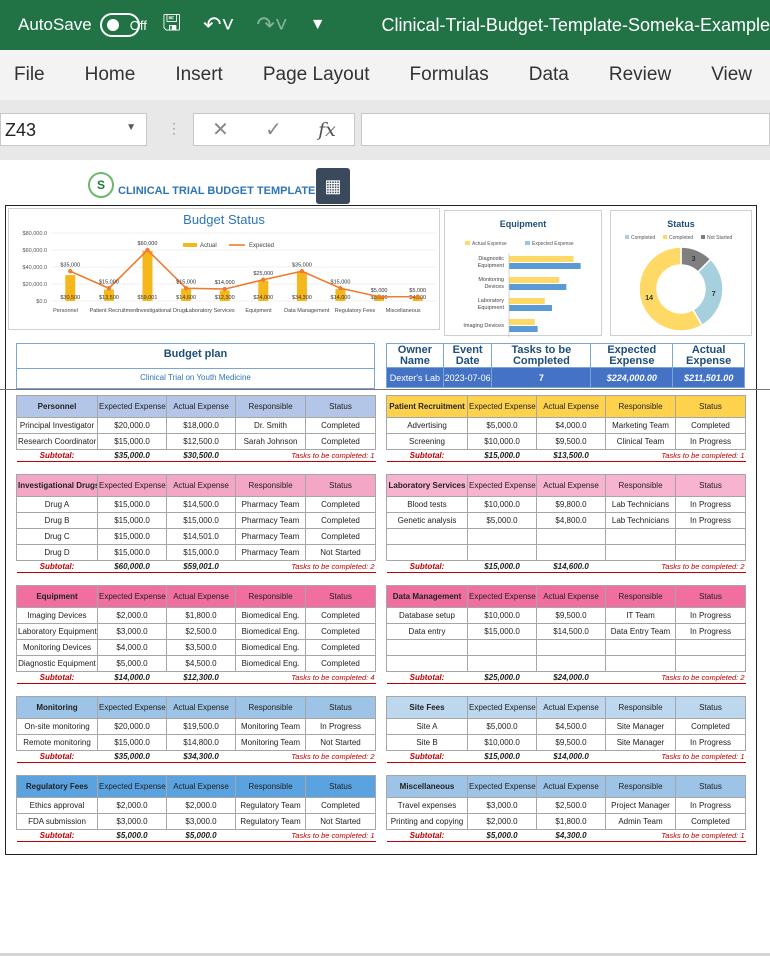 The image size is (770, 956). I want to click on table-cell: Drug D, so click(57, 552).